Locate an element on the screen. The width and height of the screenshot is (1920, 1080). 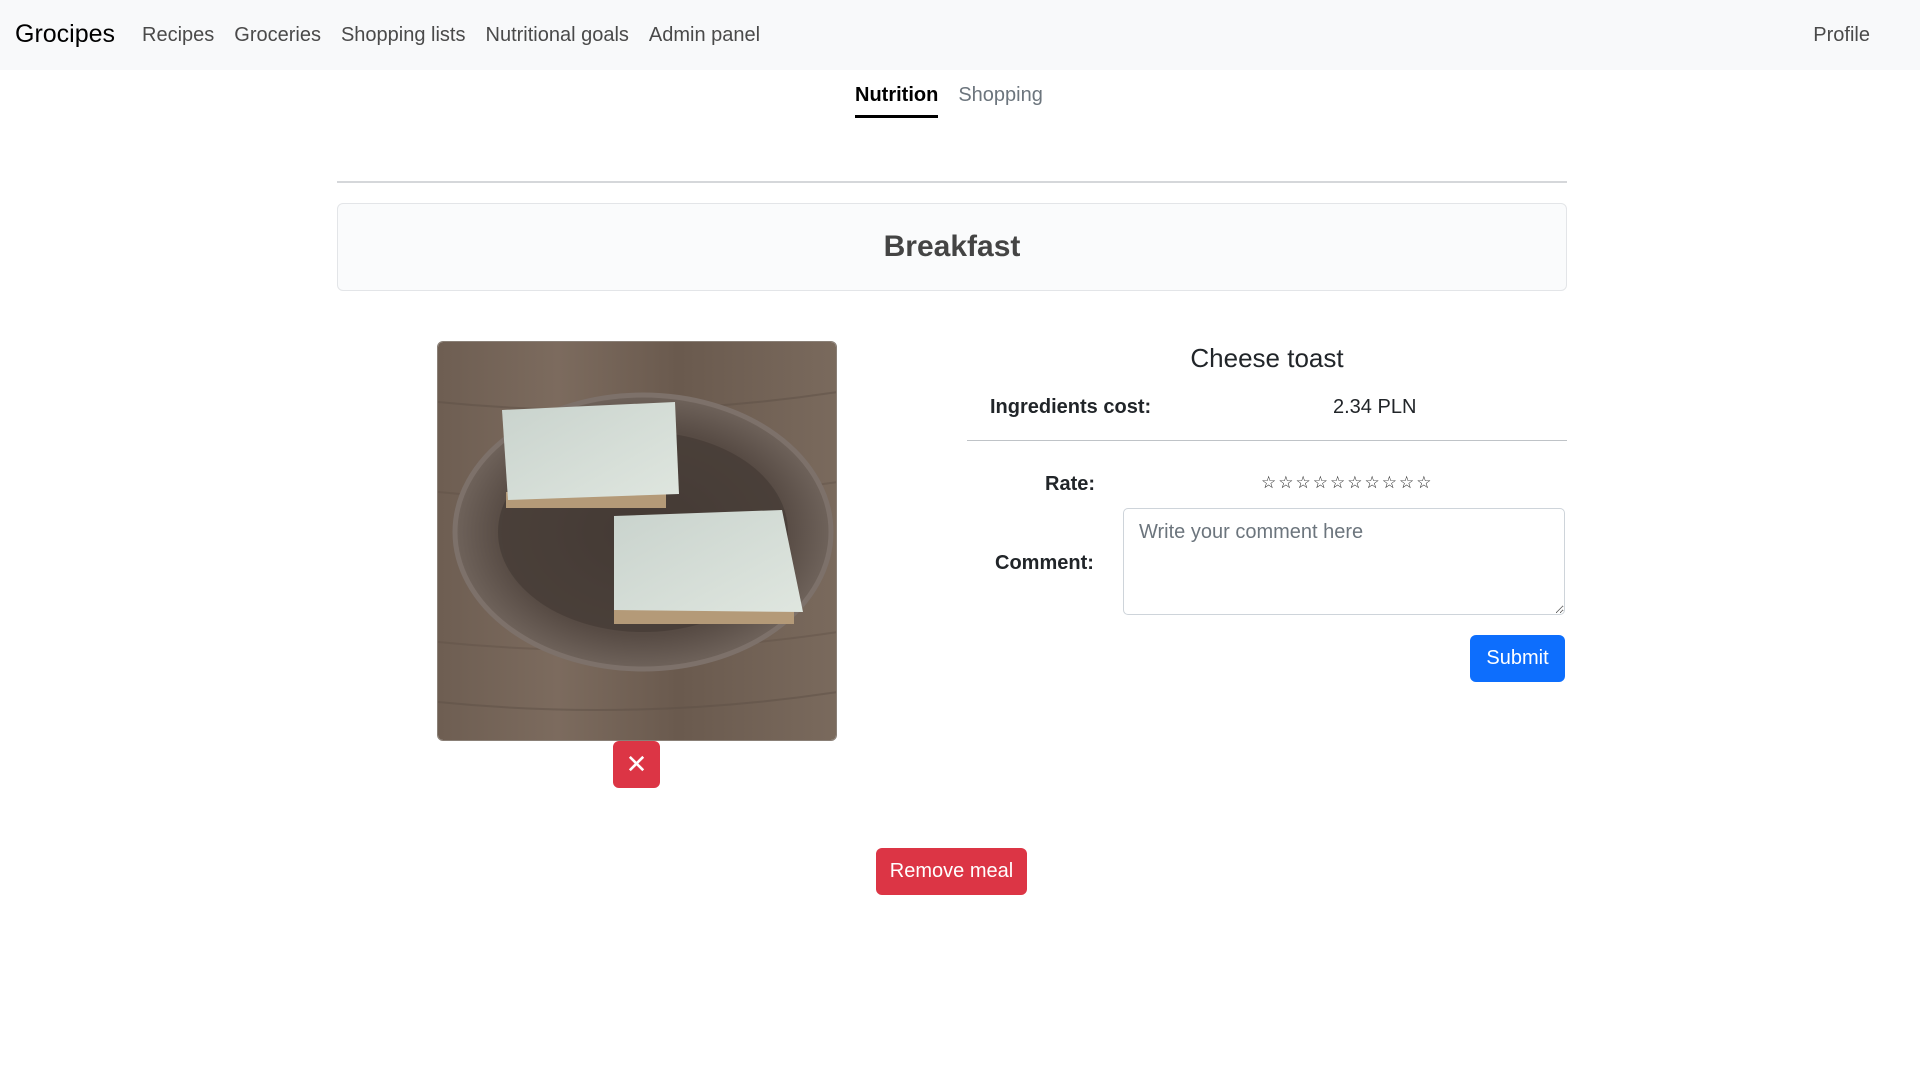
ingredients-cost-label: Ingredients cost: is located at coordinates (1071, 407).